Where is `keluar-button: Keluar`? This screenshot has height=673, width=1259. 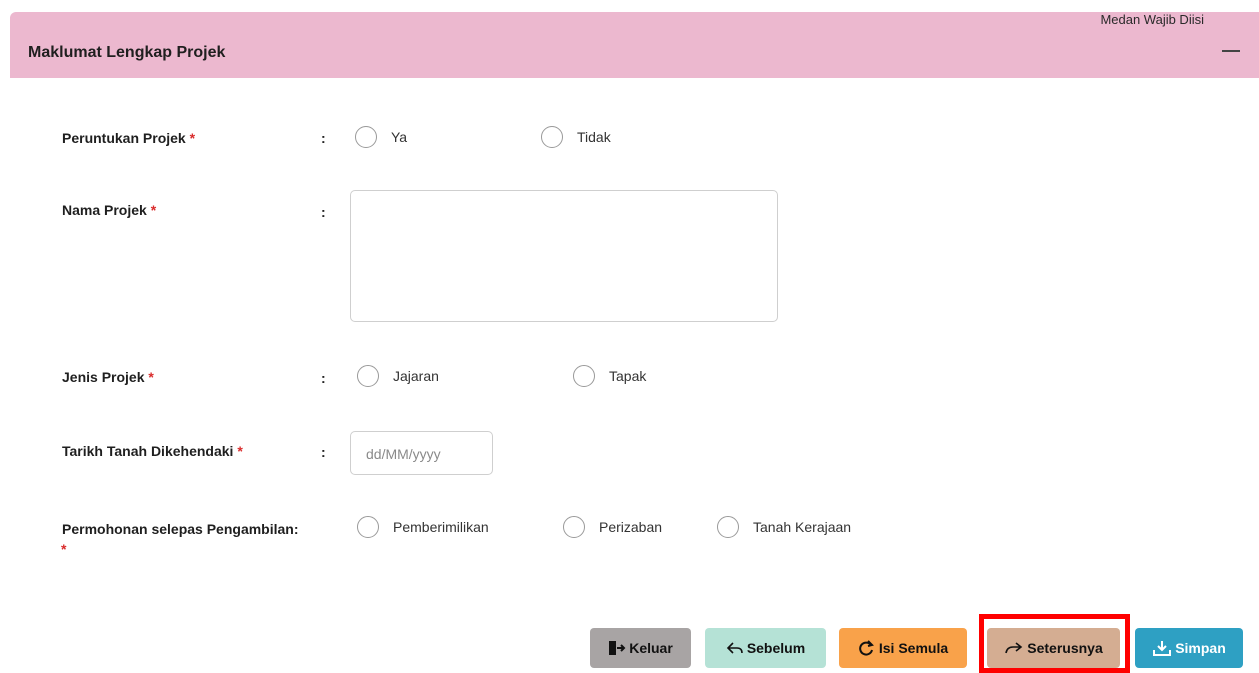
keluar-button: Keluar is located at coordinates (640, 648).